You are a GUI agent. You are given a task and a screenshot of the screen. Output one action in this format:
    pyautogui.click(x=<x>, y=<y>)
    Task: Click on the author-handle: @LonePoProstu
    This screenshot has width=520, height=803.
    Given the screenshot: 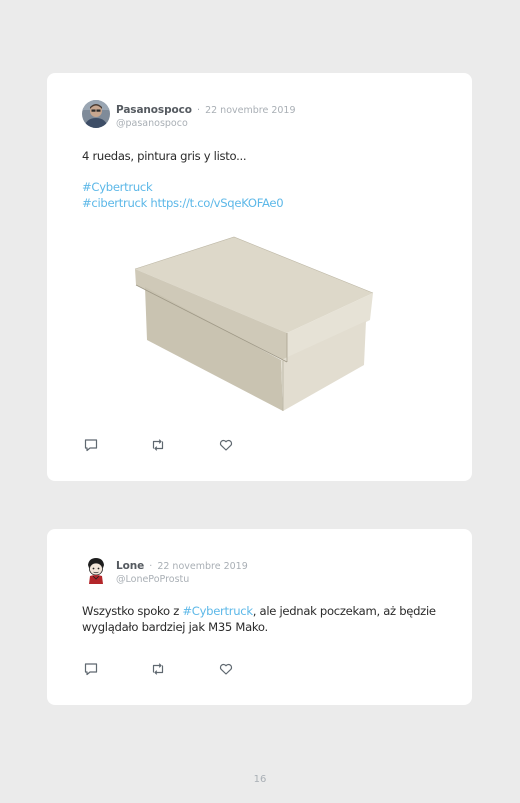 What is the action you would take?
    pyautogui.click(x=182, y=579)
    